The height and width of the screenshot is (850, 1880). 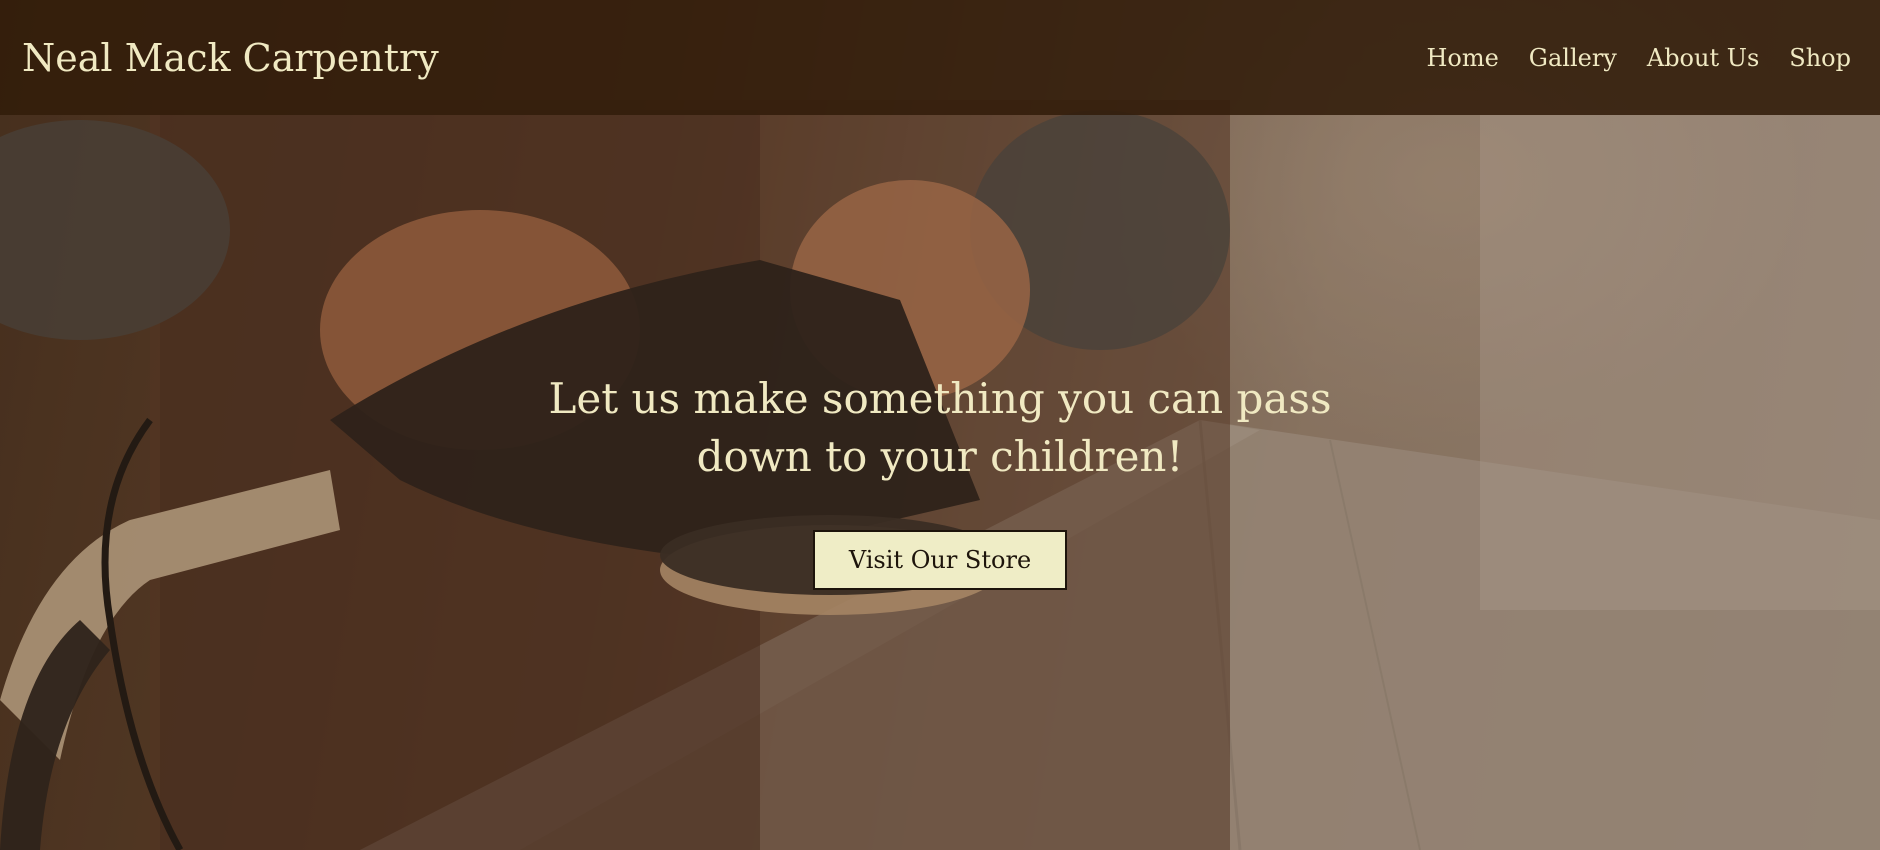 I want to click on main-nav: Home Gallery About Us Shop, so click(x=1638, y=58).